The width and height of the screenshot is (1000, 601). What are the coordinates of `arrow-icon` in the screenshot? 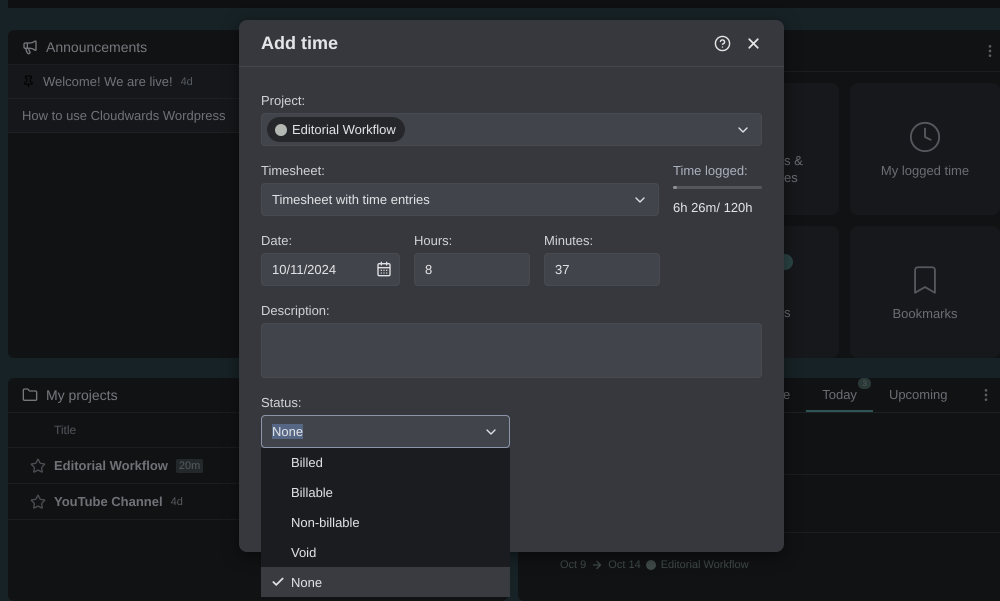 It's located at (597, 565).